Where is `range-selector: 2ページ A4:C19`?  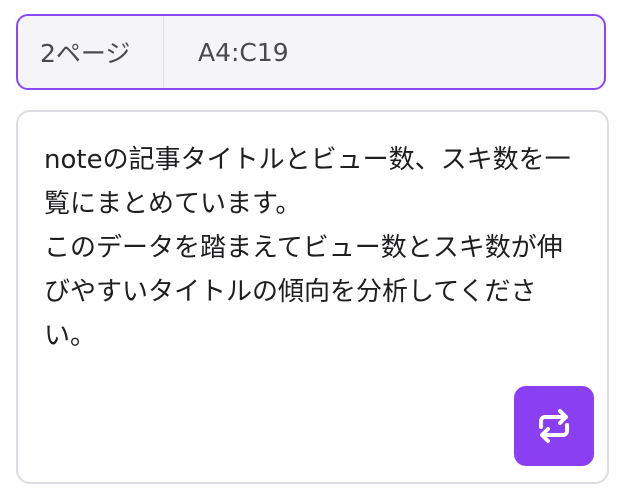 range-selector: 2ページ A4:C19 is located at coordinates (311, 52).